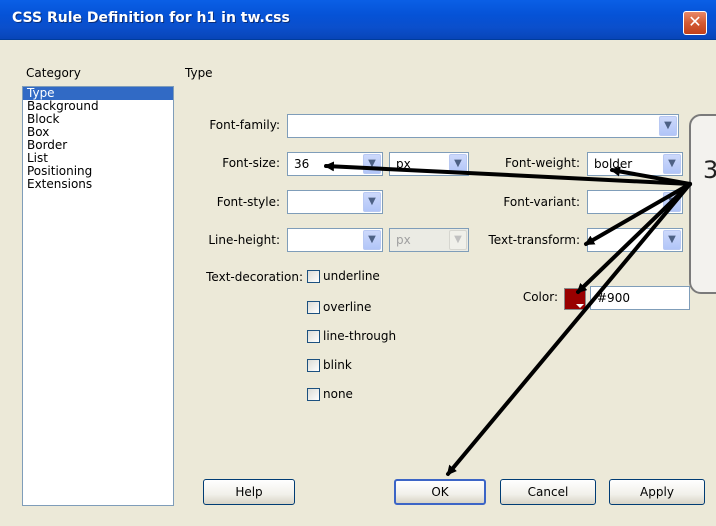 Image resolution: width=716 pixels, height=526 pixels. Describe the element at coordinates (254, 277) in the screenshot. I see `text-decoration-label: Text-decoration:` at that location.